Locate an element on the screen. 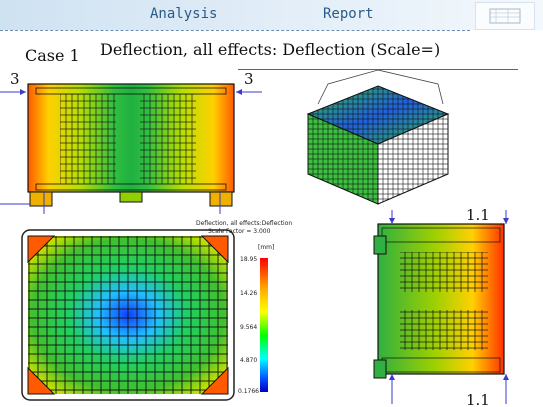 This screenshot has height=407, width=543. legend-color-bar is located at coordinates (264, 325).